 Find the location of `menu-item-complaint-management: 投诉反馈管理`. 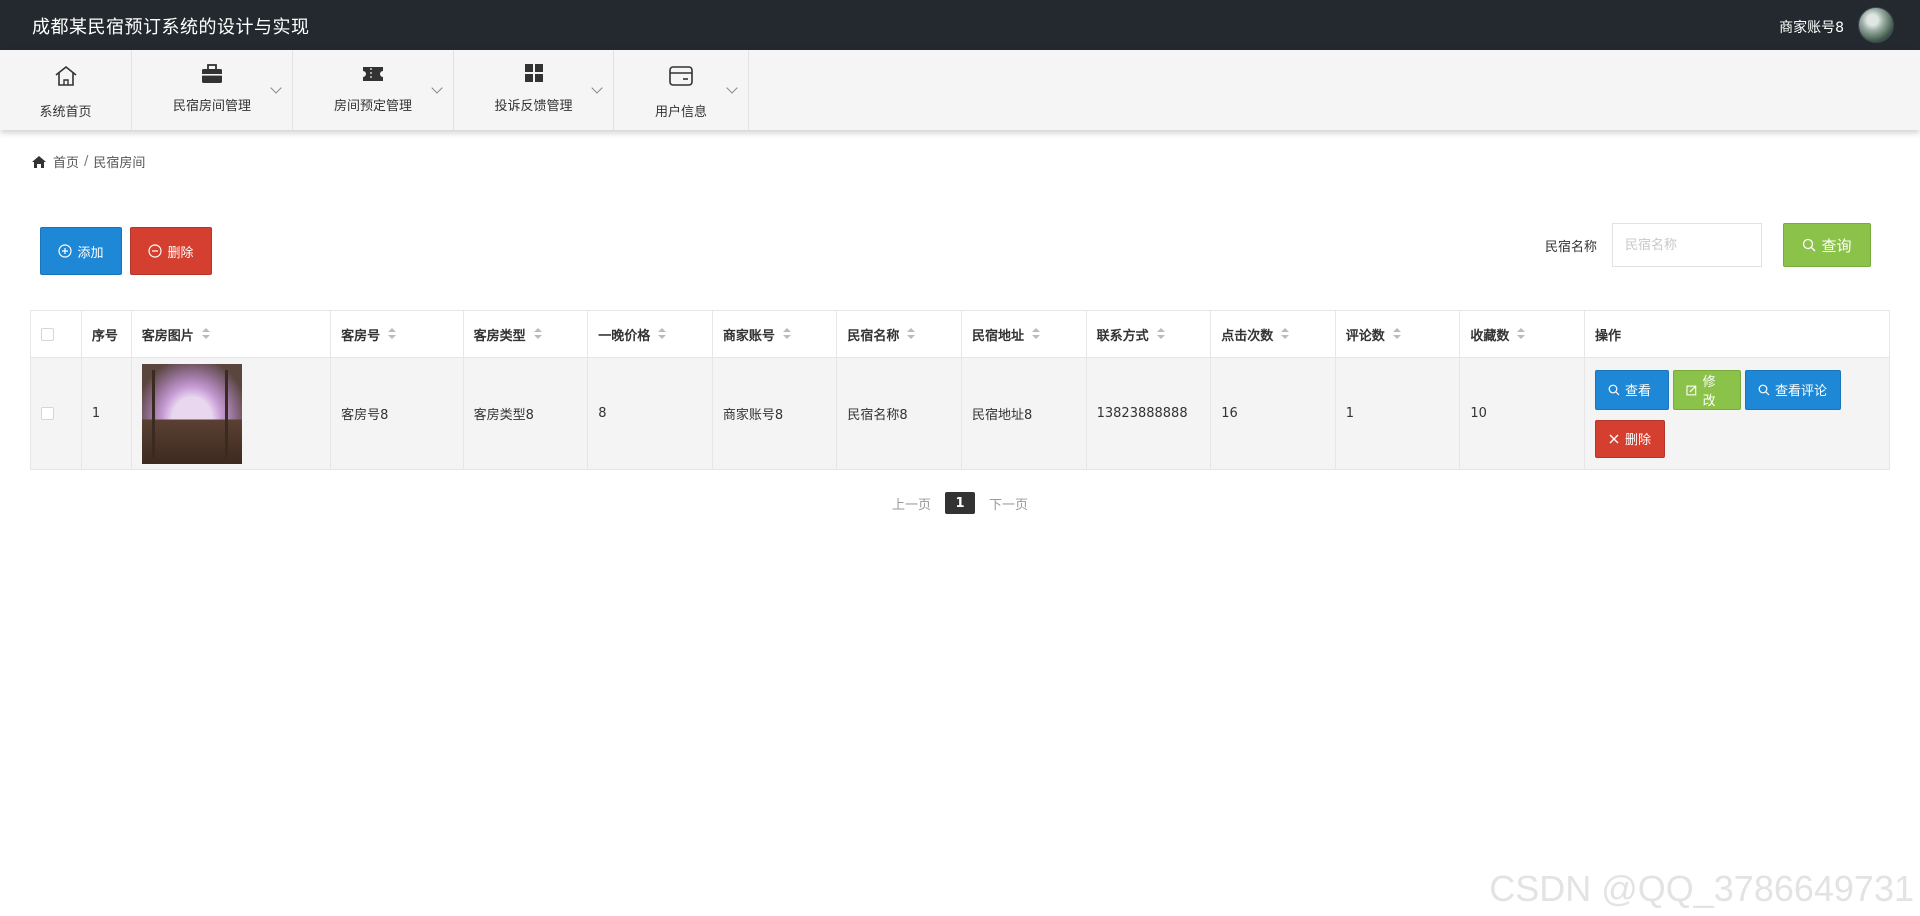

menu-item-complaint-management: 投诉反馈管理 is located at coordinates (534, 90).